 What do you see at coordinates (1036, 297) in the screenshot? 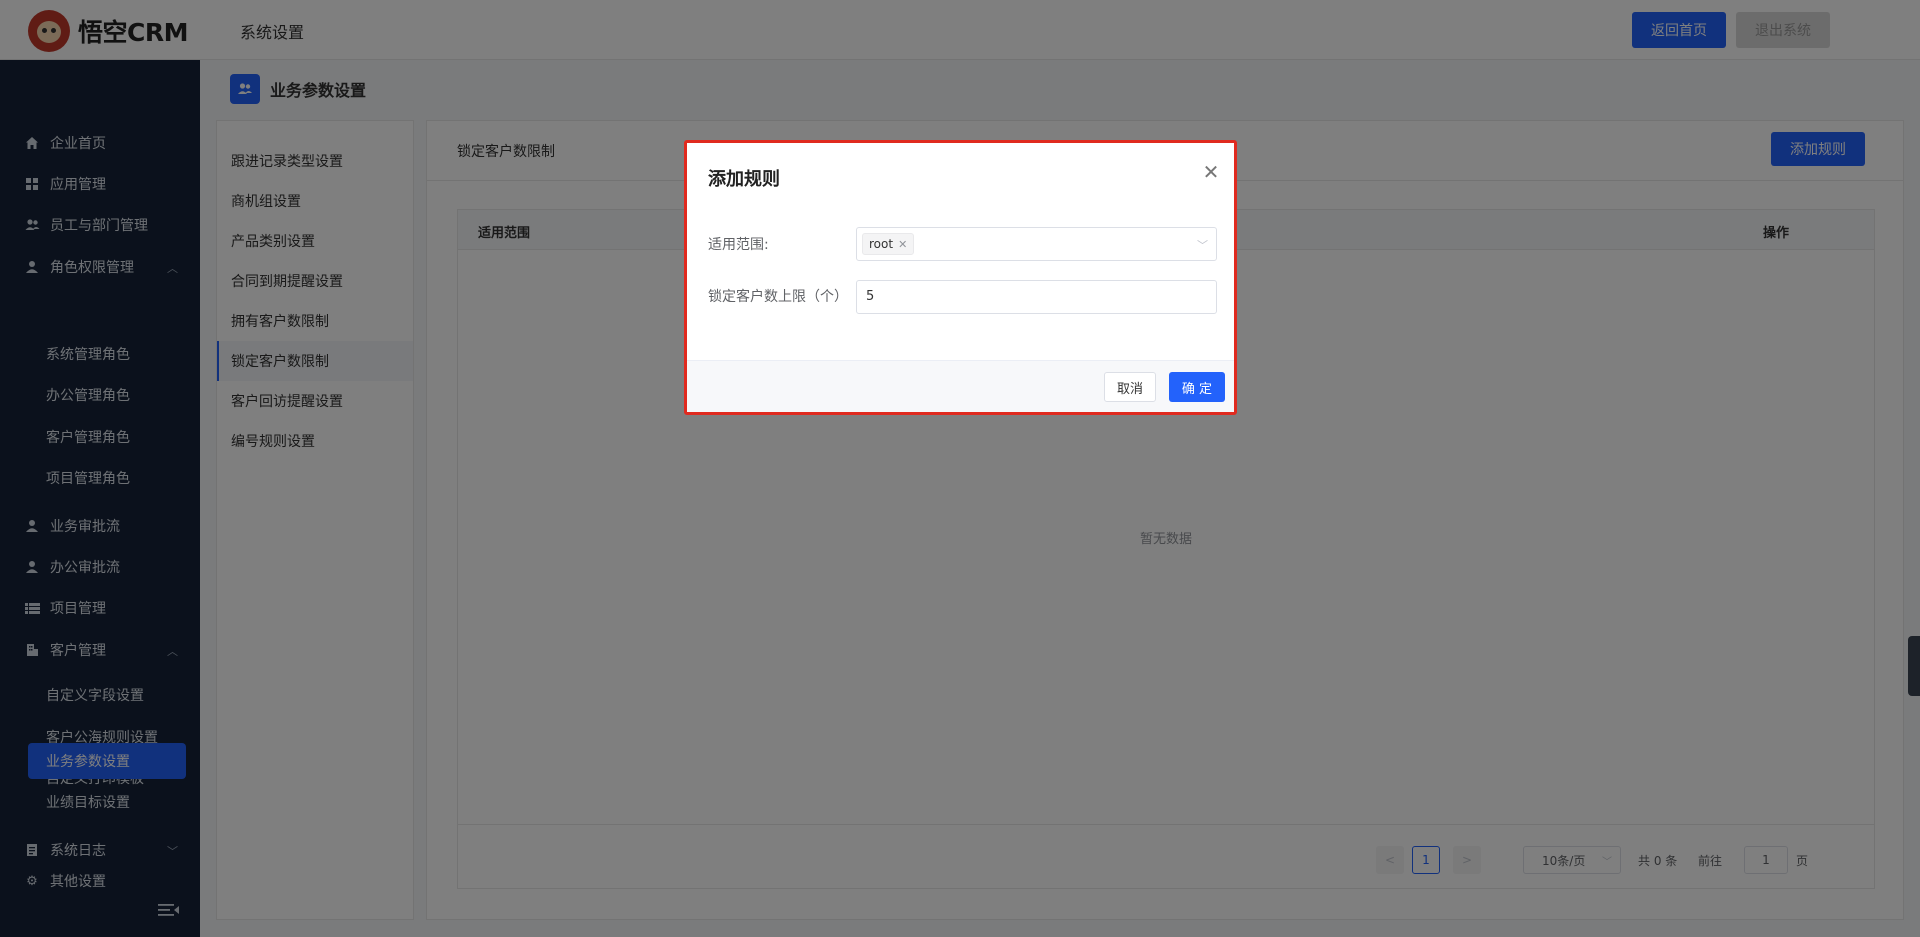
I see `limit-input: 5` at bounding box center [1036, 297].